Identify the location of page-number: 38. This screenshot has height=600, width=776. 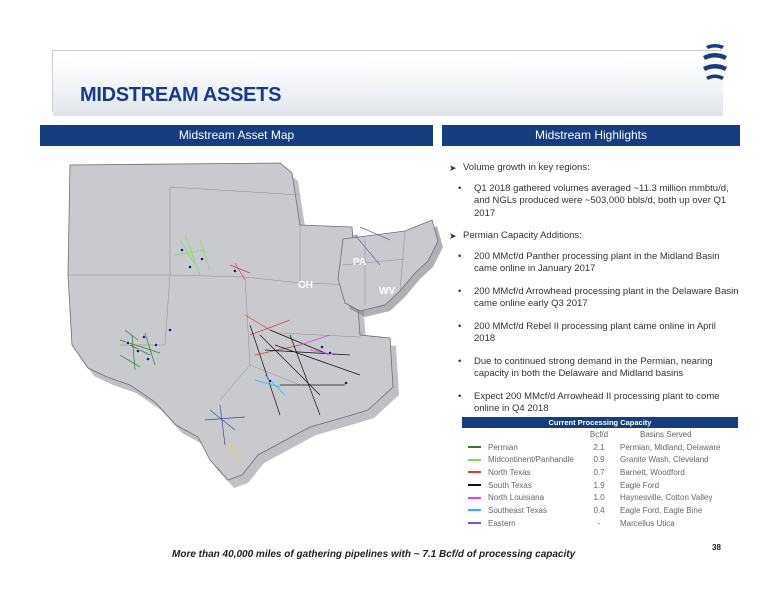
(716, 547).